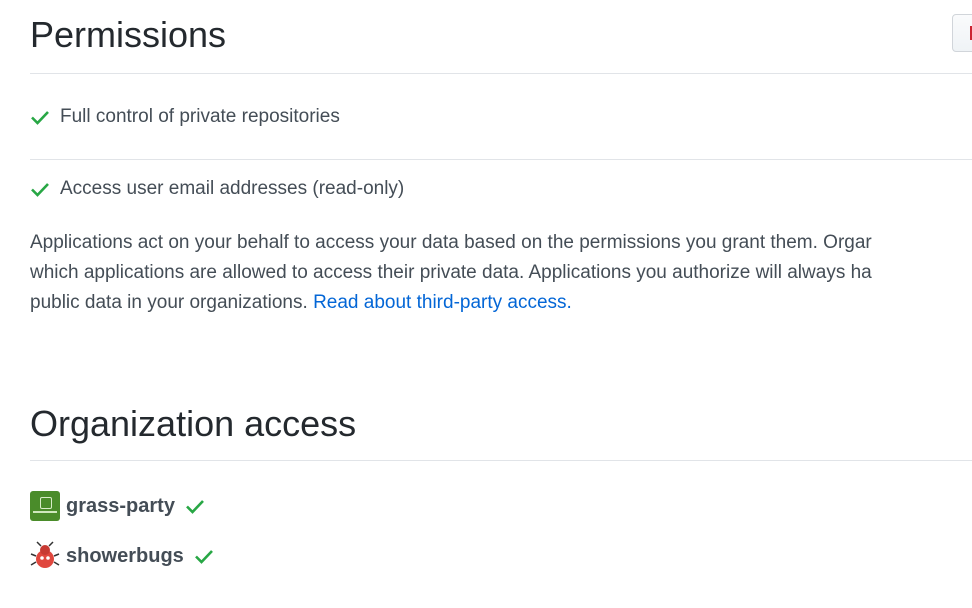 This screenshot has height=608, width=972. What do you see at coordinates (232, 188) in the screenshot?
I see `permission-label: Access user email addresses (read-only)` at bounding box center [232, 188].